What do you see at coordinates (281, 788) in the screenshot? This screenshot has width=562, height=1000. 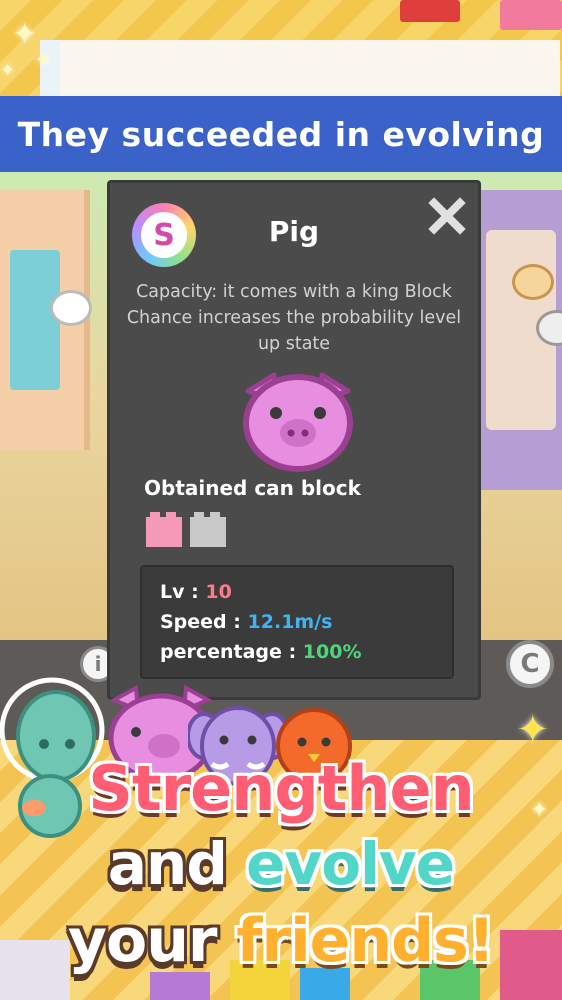 I see `headline-line-1: Strengthen` at bounding box center [281, 788].